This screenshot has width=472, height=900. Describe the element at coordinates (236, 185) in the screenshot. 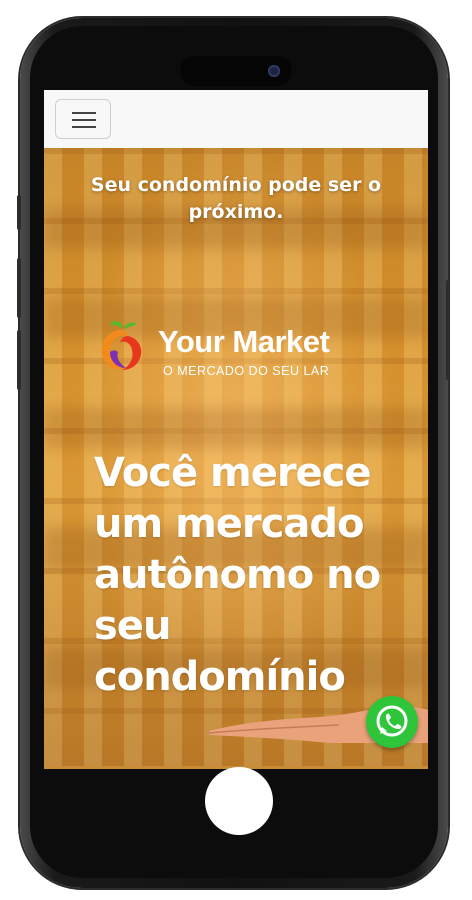

I see `teaser-line: Seu condomínio pode ser o` at that location.